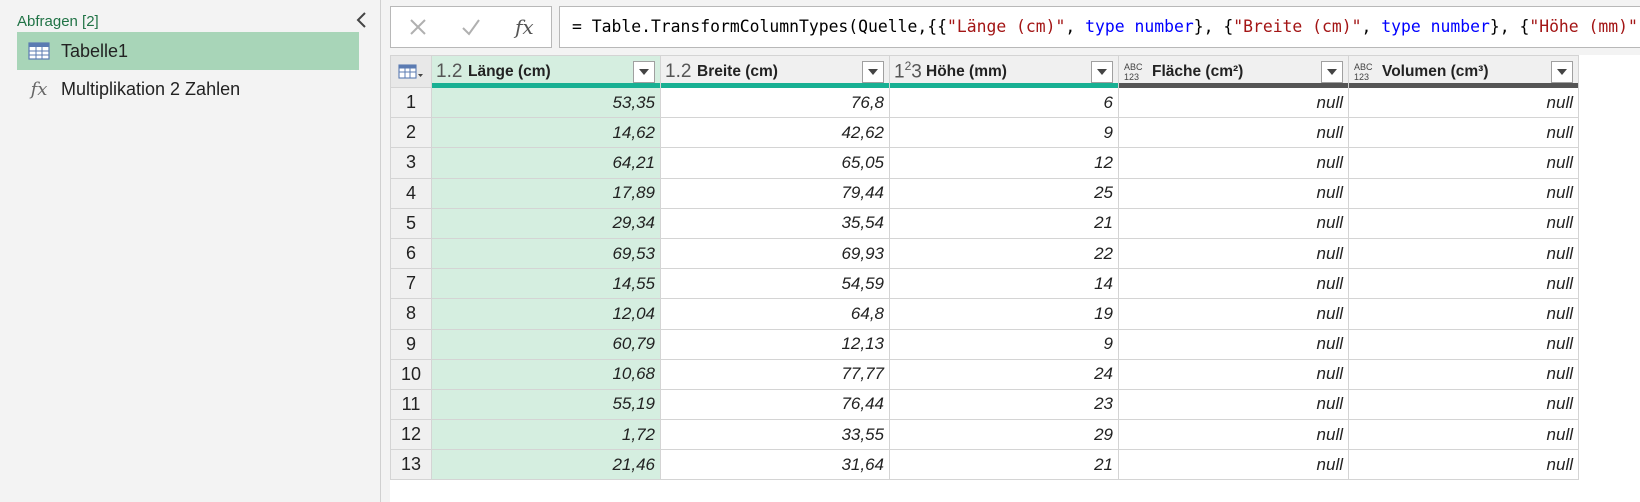 The width and height of the screenshot is (1640, 502). What do you see at coordinates (411, 163) in the screenshot?
I see `row-number: 3` at bounding box center [411, 163].